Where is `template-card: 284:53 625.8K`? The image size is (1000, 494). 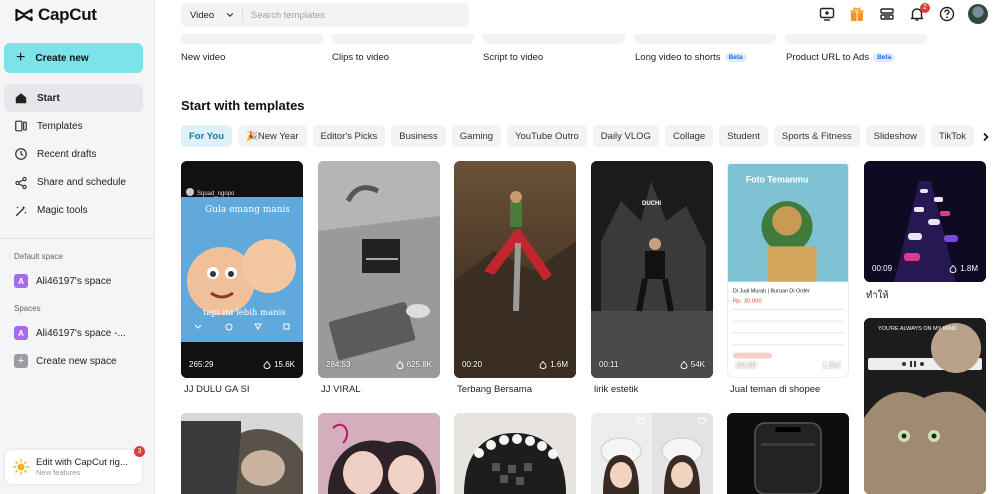 template-card: 284:53 625.8K is located at coordinates (379, 269).